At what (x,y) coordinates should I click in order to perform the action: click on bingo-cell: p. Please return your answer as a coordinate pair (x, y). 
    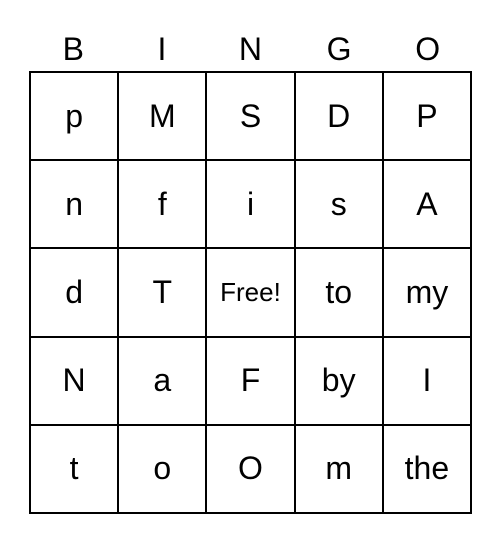
    Looking at the image, I should click on (74, 116).